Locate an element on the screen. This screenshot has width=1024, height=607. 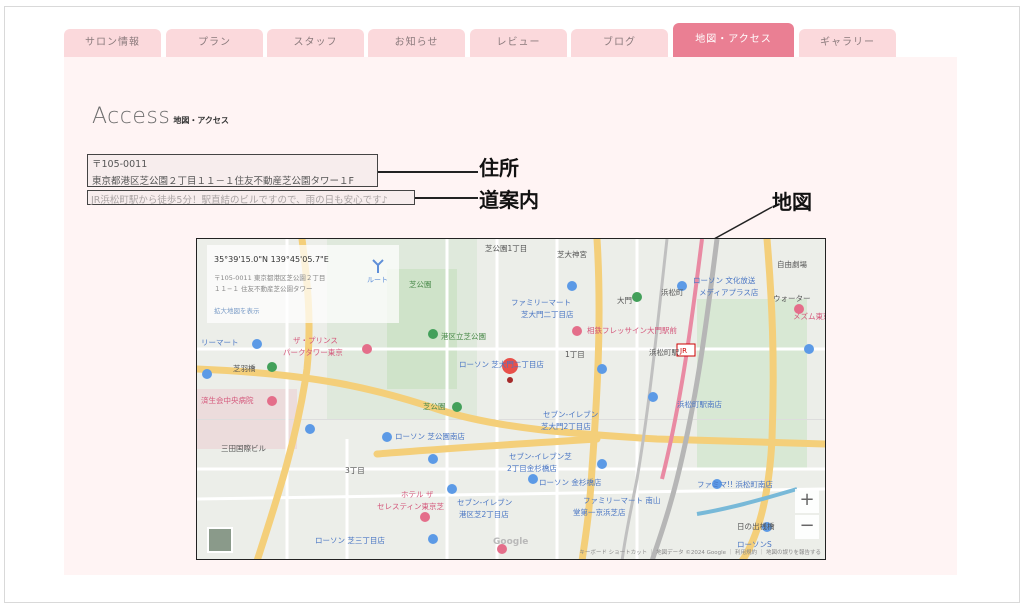
address-callout: 住所 is located at coordinates (499, 168).